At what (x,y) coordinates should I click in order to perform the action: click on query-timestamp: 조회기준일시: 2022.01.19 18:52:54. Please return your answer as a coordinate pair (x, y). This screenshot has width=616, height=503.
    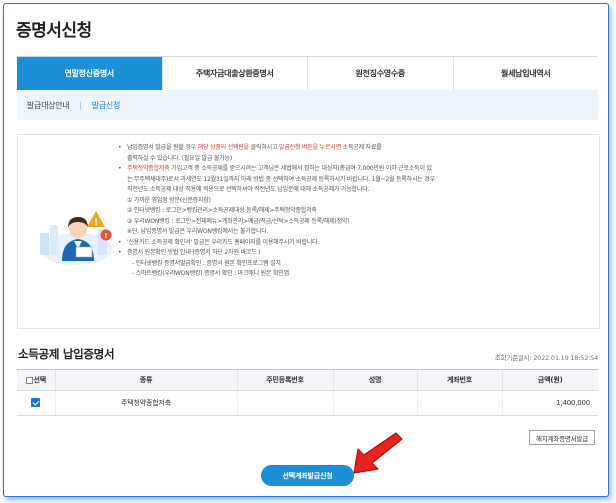
    Looking at the image, I should click on (546, 358).